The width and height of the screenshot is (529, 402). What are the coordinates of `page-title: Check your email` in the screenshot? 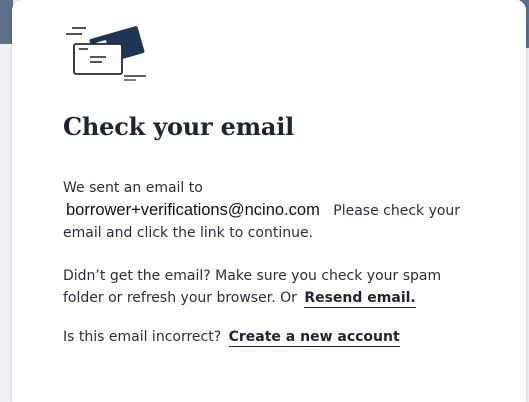 It's located at (179, 126).